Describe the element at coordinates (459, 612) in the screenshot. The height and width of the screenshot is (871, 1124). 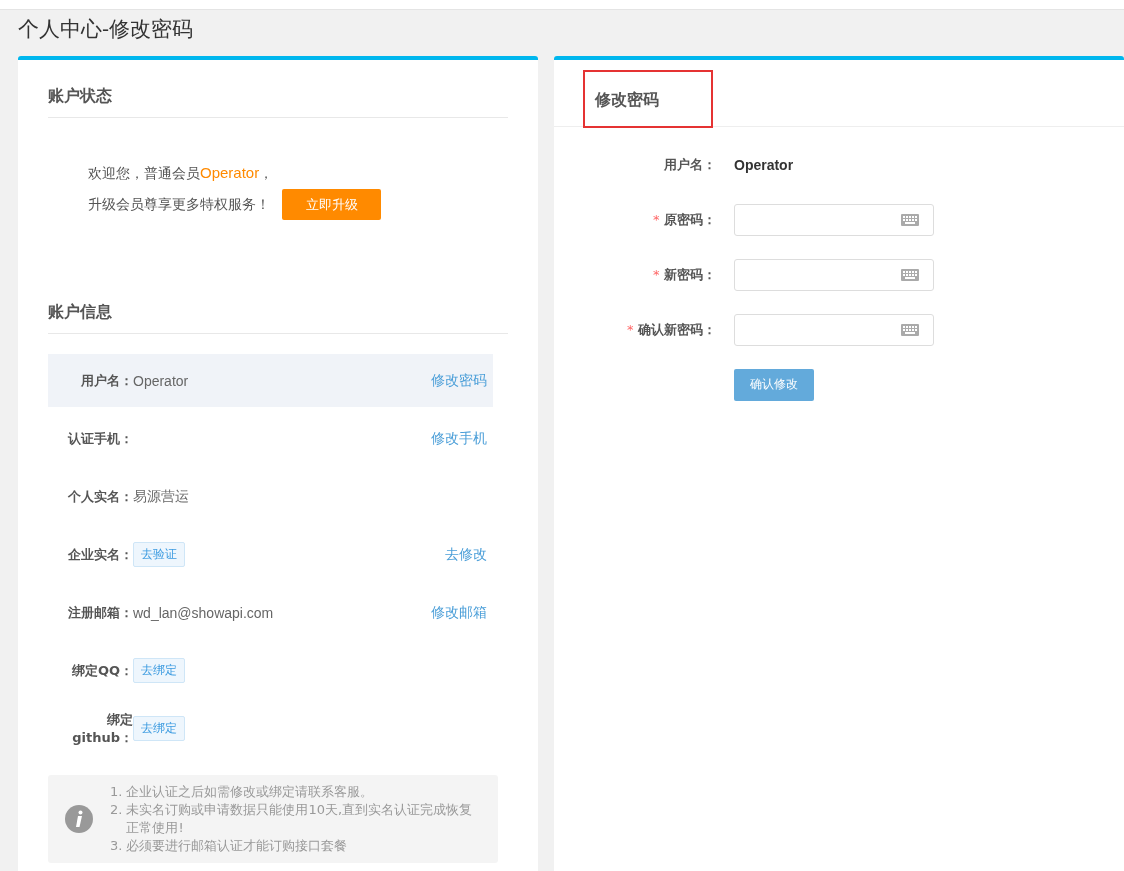
I see `action-link: 修改邮箱` at that location.